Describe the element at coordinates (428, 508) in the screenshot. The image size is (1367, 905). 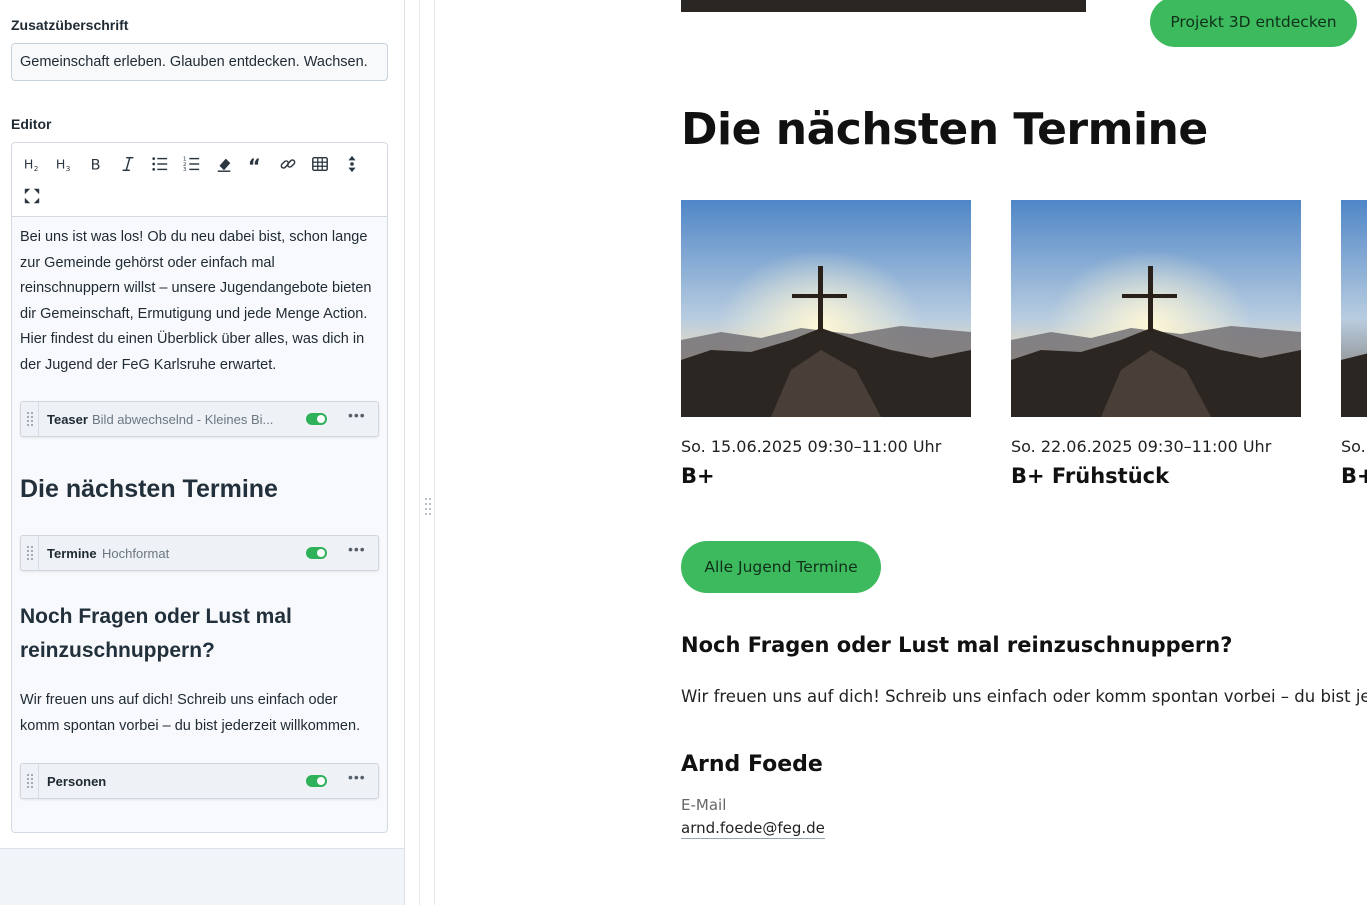
I see `grip-icon` at that location.